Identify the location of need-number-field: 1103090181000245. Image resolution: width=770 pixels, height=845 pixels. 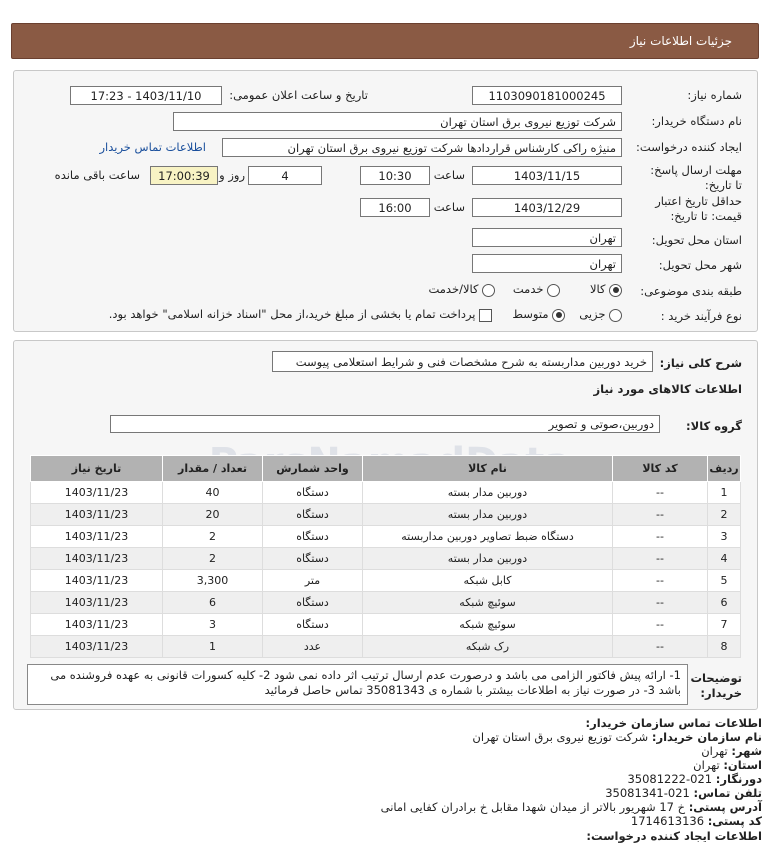
(547, 95).